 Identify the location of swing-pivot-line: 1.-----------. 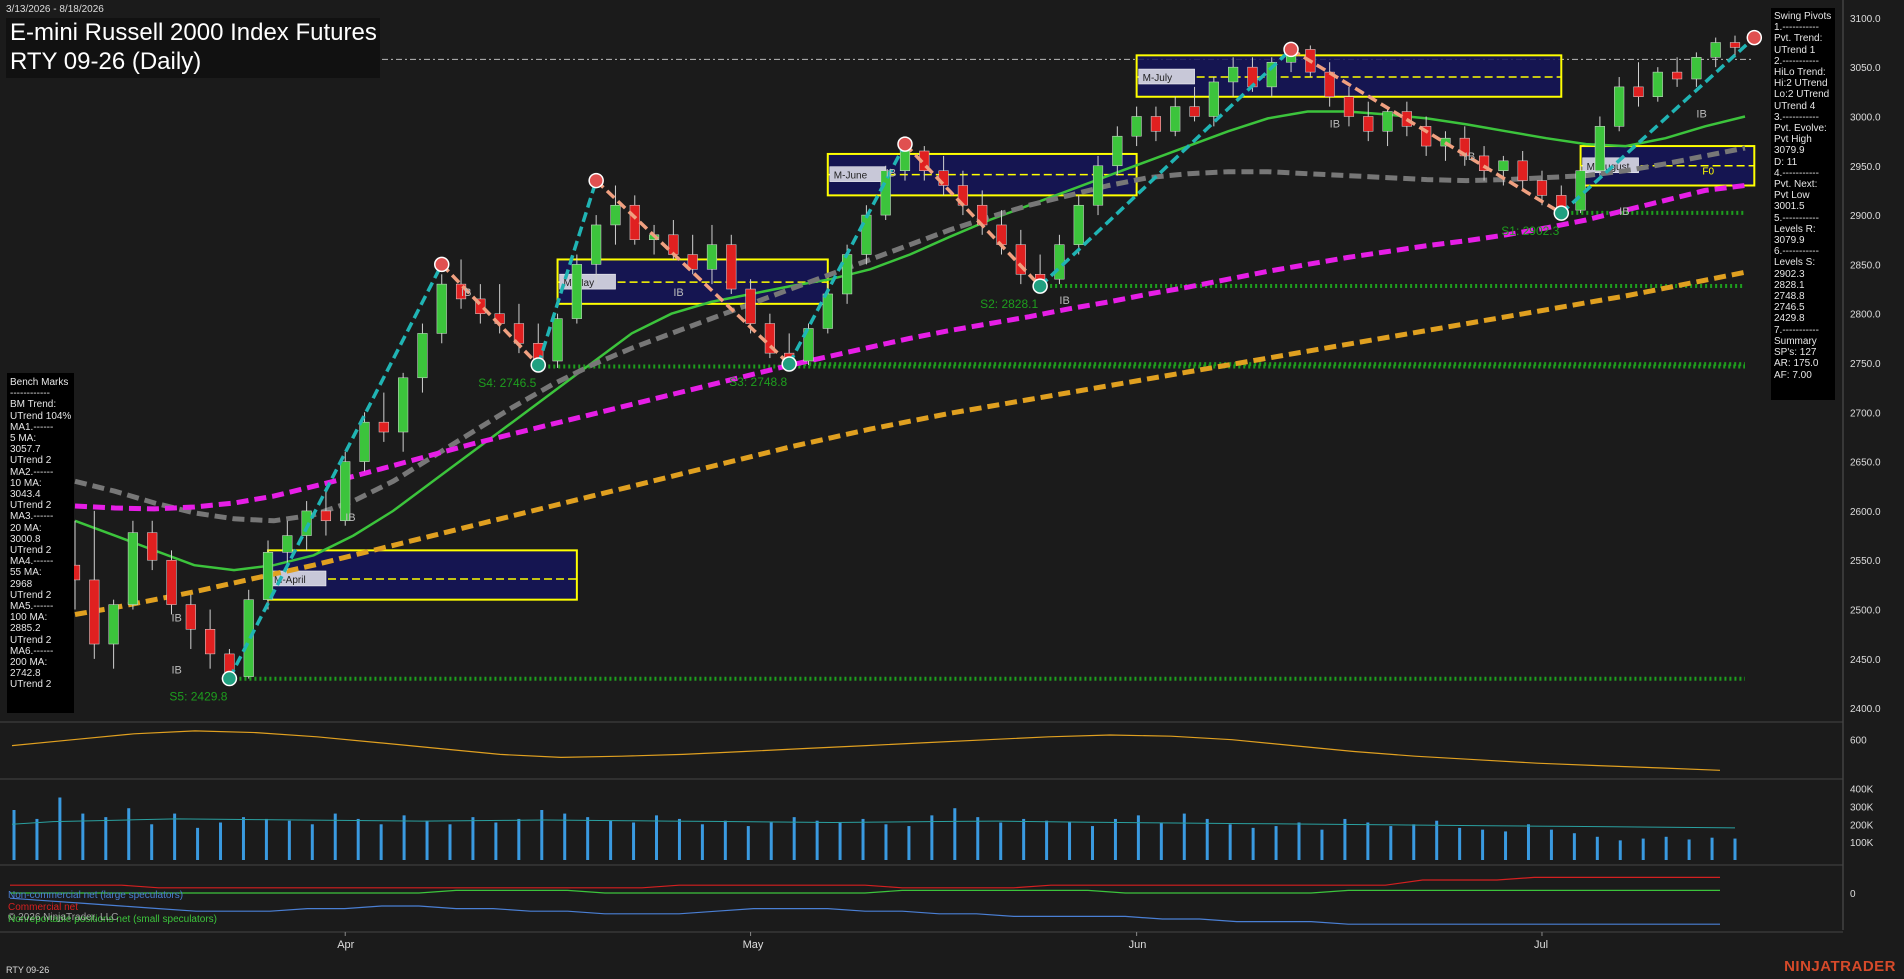
(1796, 28).